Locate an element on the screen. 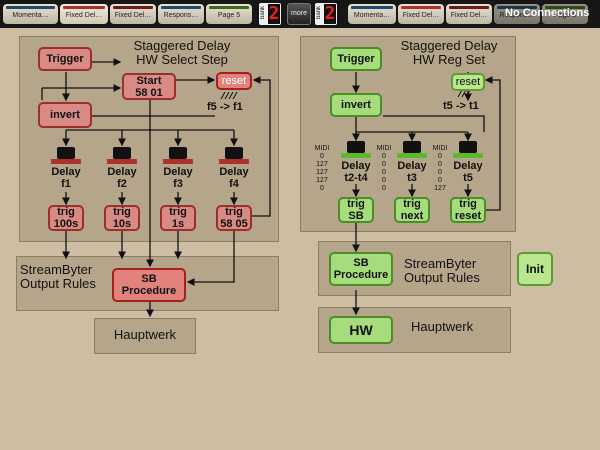 The height and width of the screenshot is (450, 600). trig-value: reset is located at coordinates (468, 216).